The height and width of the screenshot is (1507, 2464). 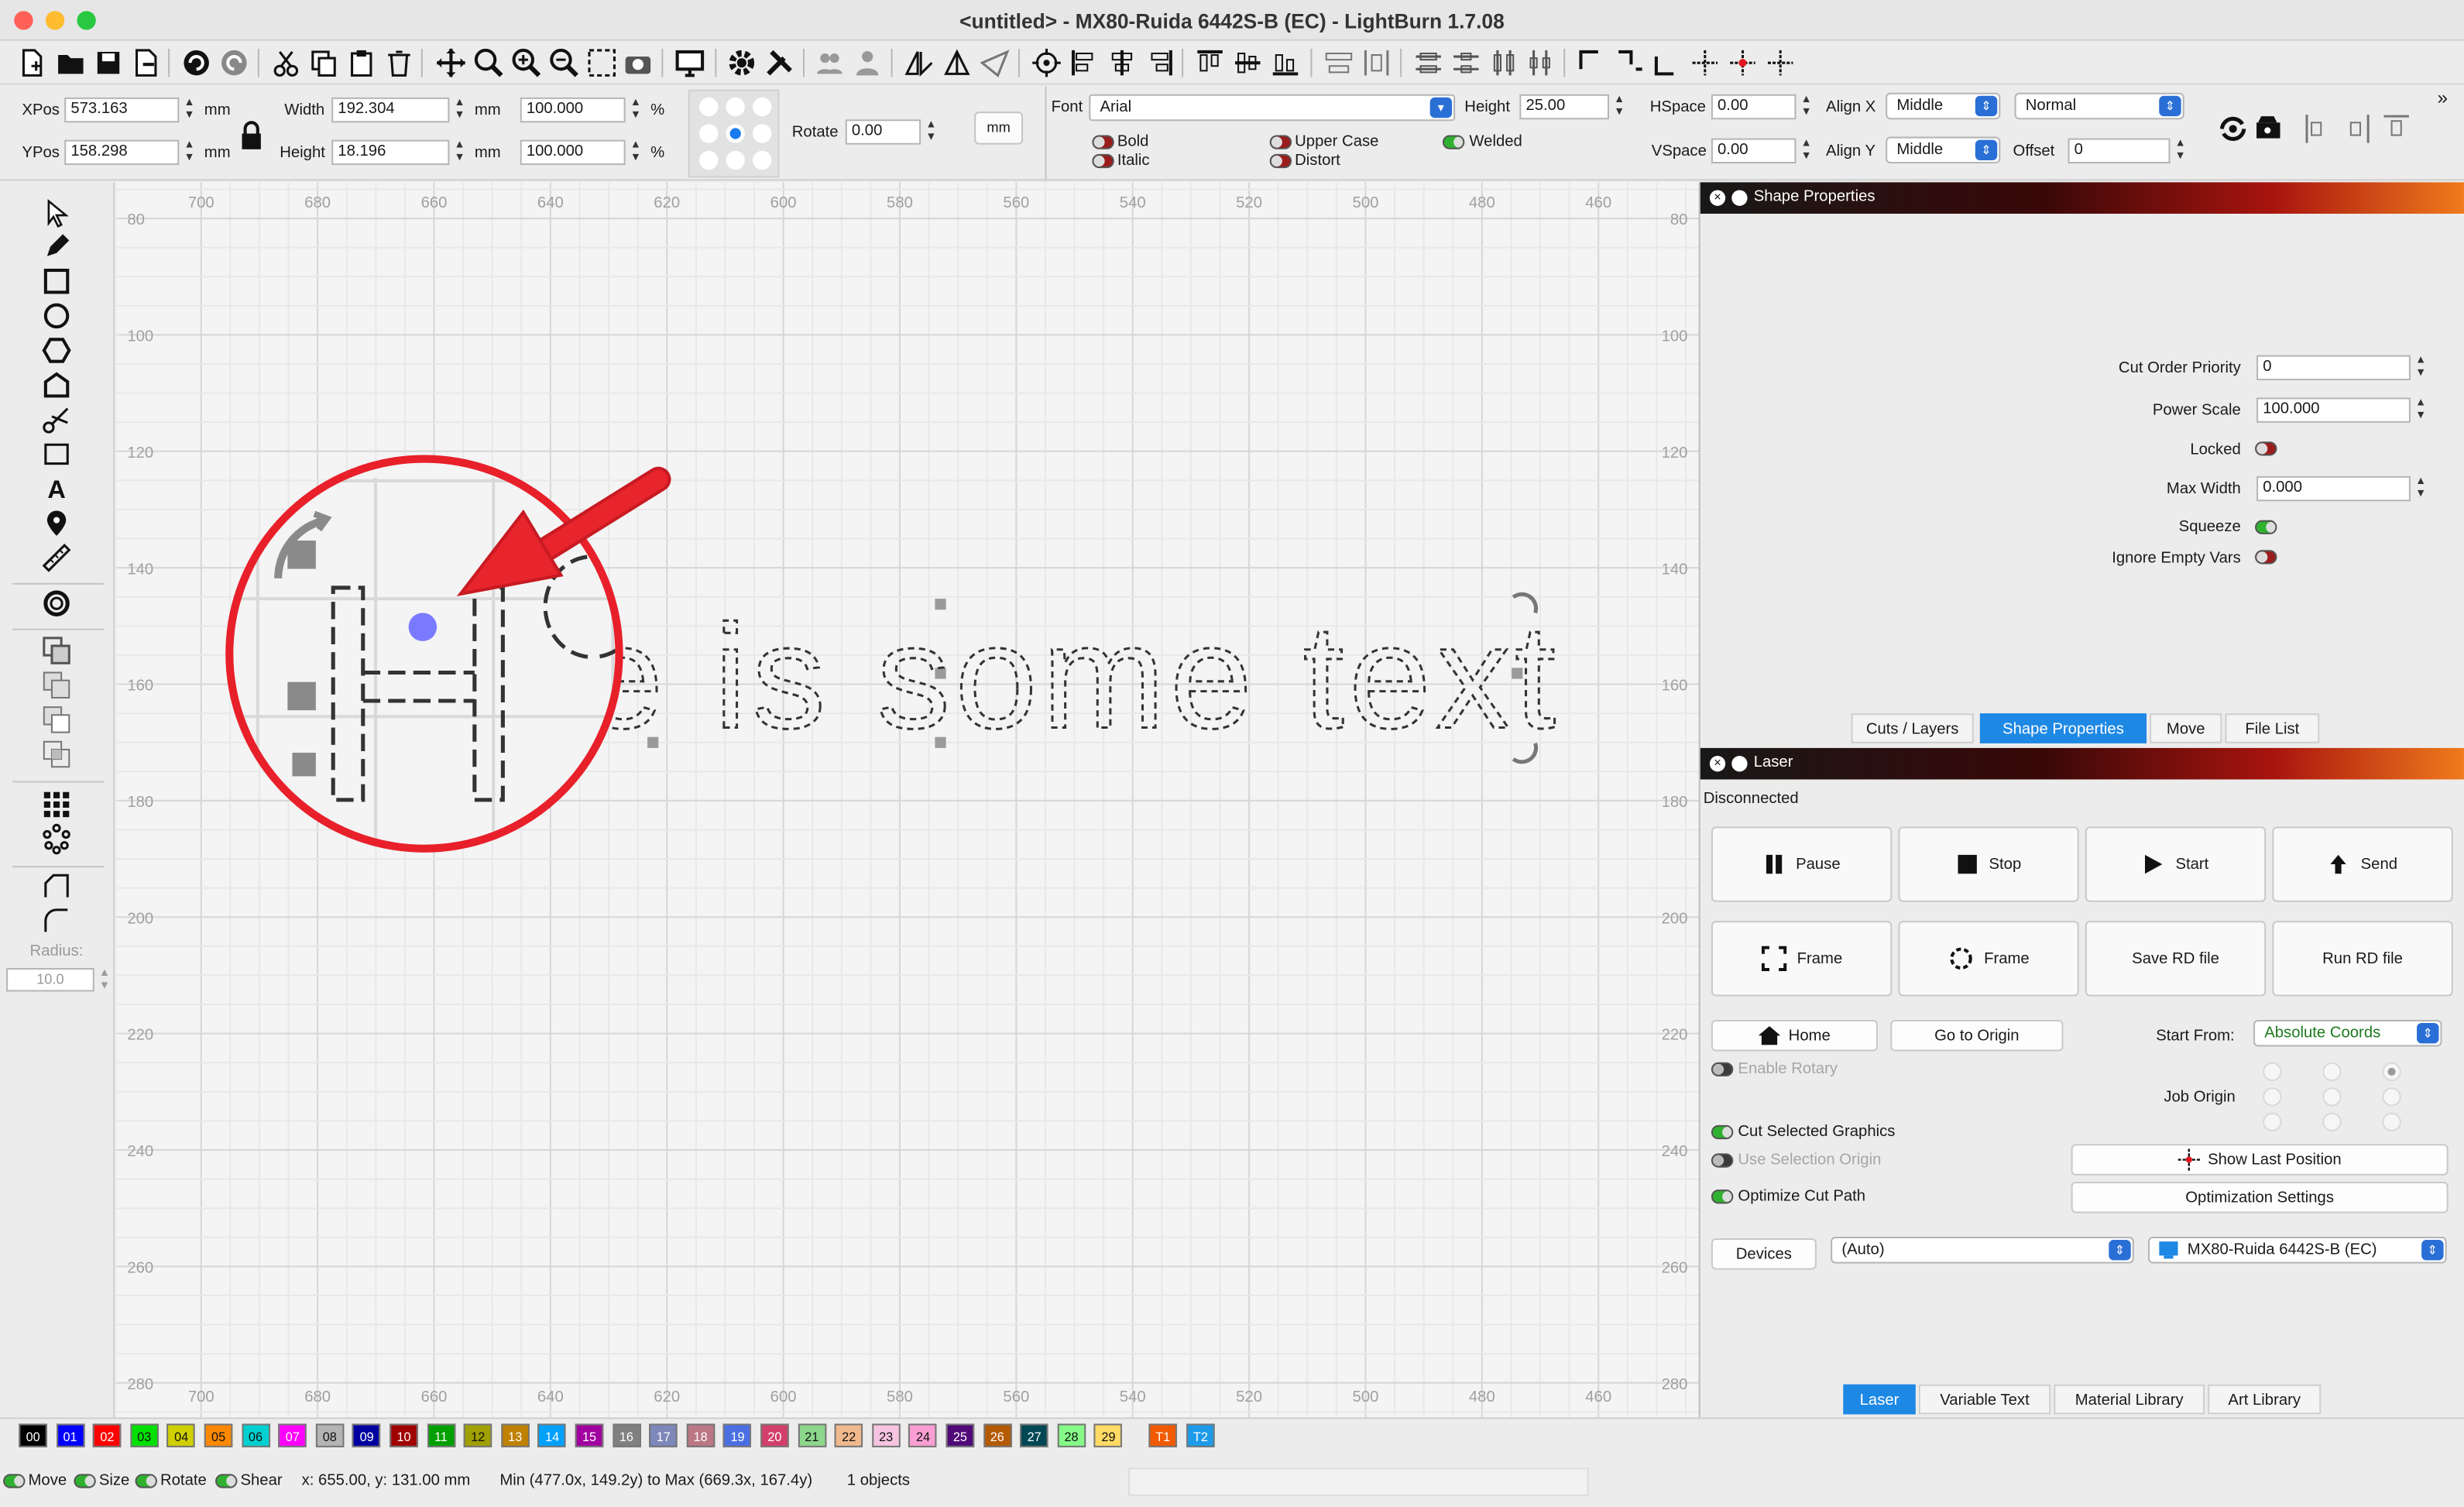 I want to click on layer-color-swatch: 14, so click(x=552, y=1435).